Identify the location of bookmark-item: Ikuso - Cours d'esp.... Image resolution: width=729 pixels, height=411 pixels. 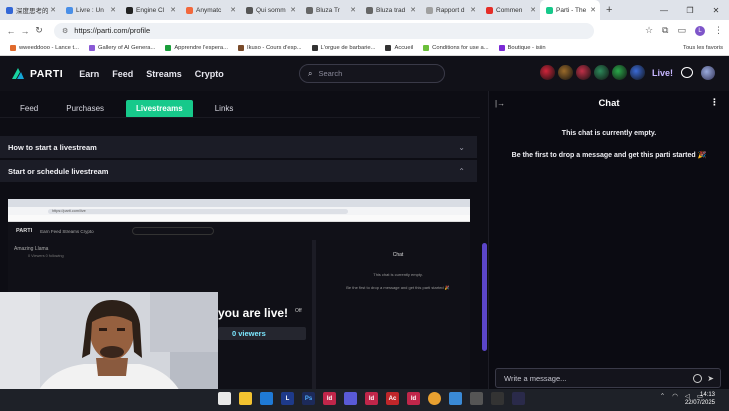
(269, 48).